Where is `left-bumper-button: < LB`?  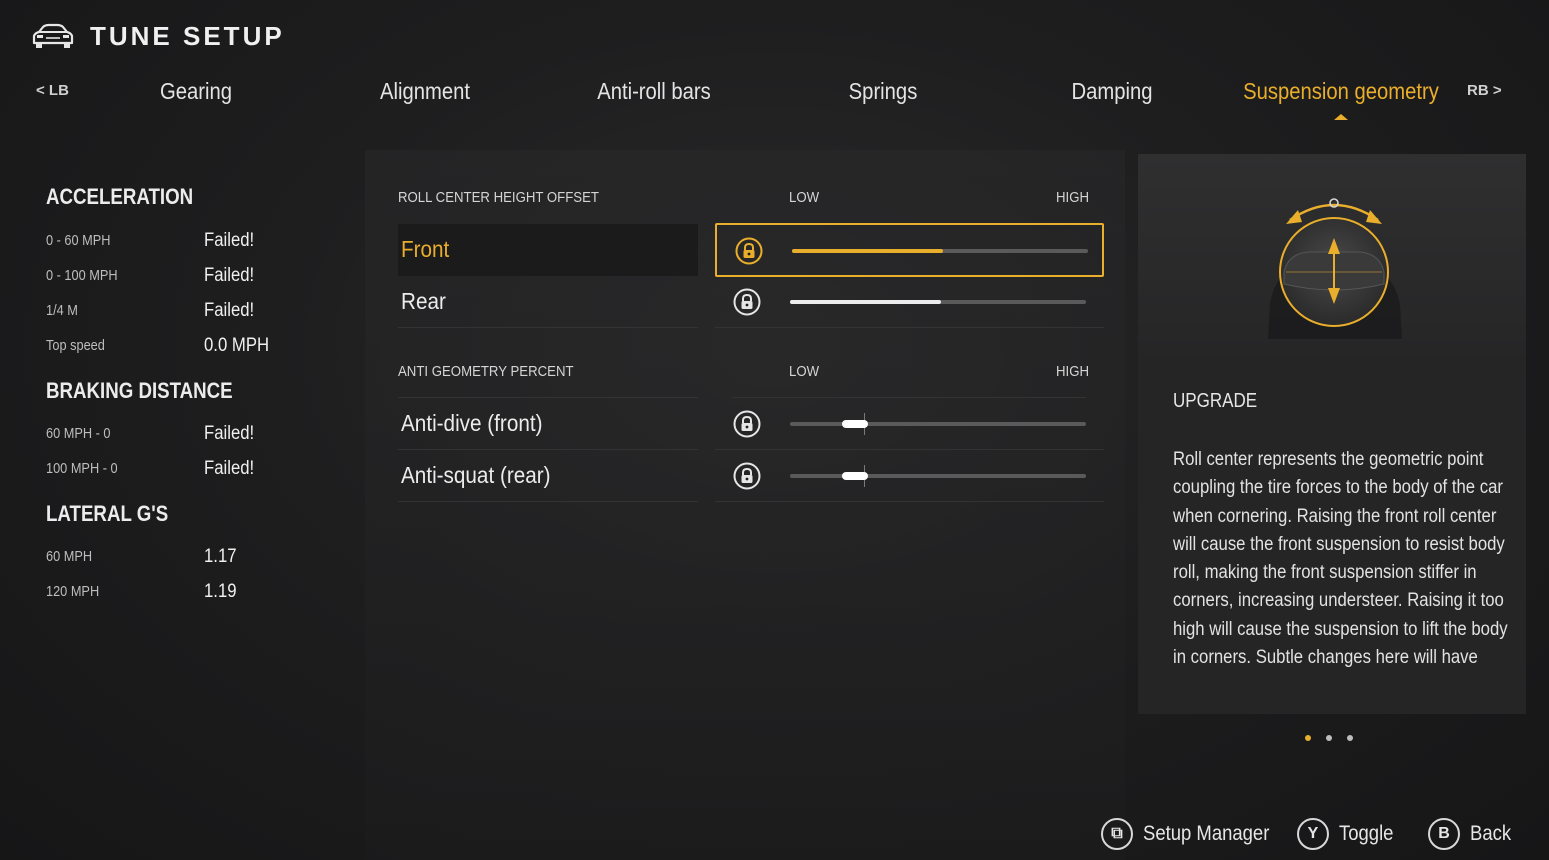
left-bumper-button: < LB is located at coordinates (52, 90).